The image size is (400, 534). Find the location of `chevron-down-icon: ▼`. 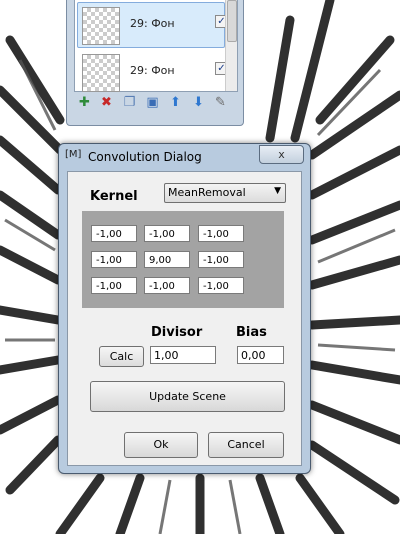

chevron-down-icon: ▼ is located at coordinates (277, 191).